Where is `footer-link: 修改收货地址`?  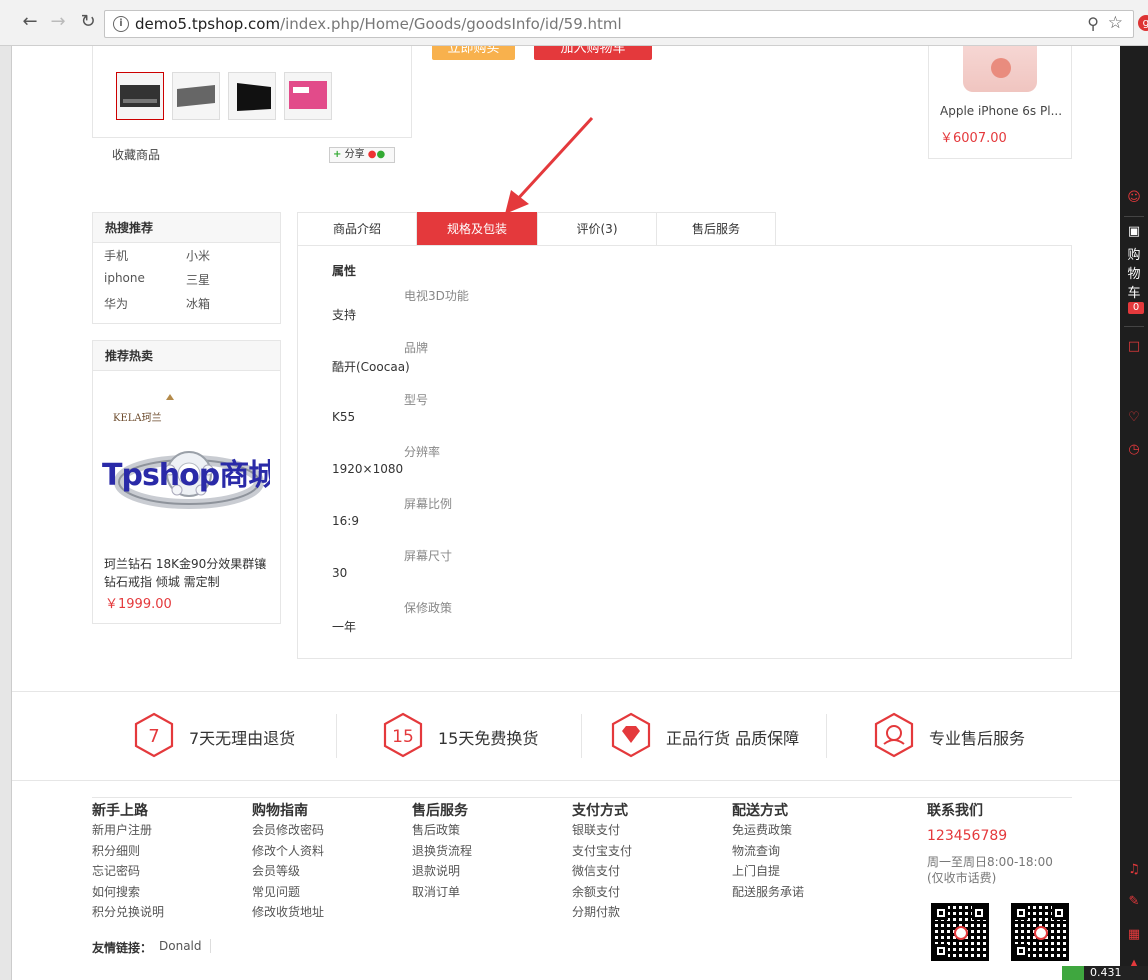
footer-link: 修改收货地址 is located at coordinates (288, 912).